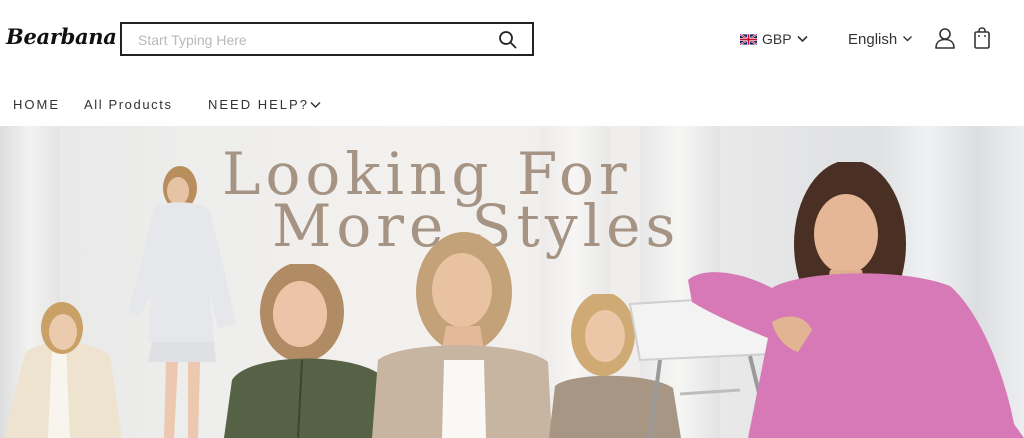 The image size is (1024, 438). I want to click on account-button, so click(945, 38).